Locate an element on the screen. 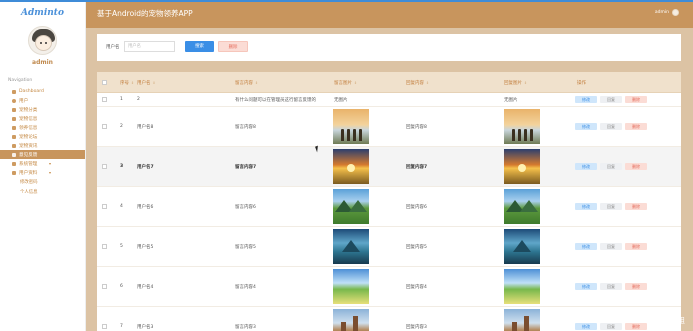  user-menu: admin is located at coordinates (667, 12).